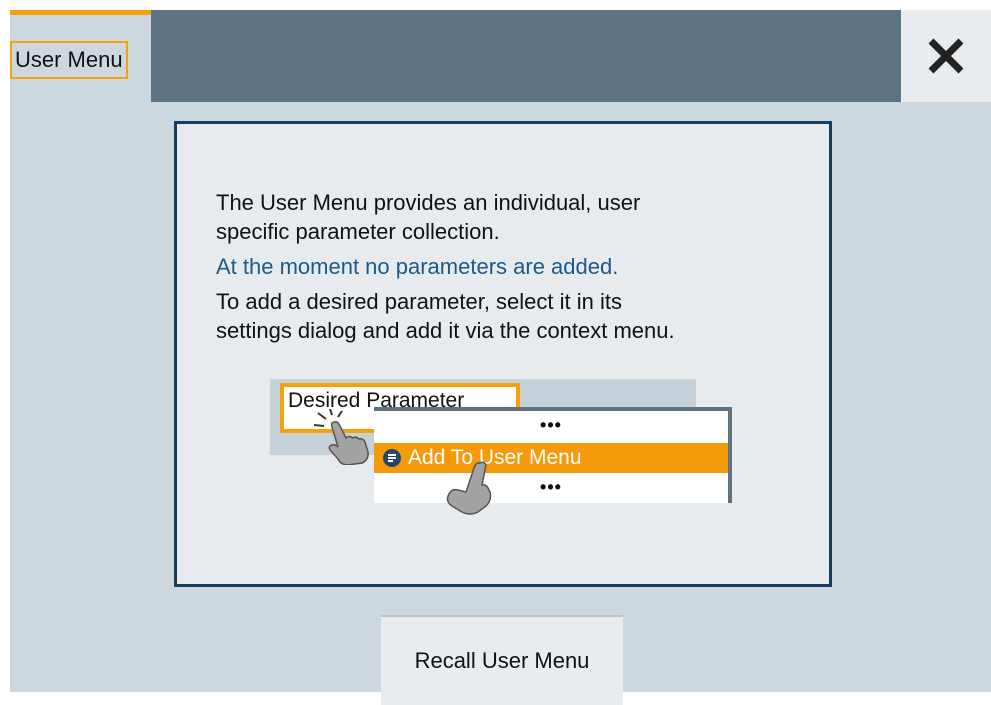 This screenshot has height=705, width=991. What do you see at coordinates (551, 487) in the screenshot?
I see `menu-dots-bottom: •••` at bounding box center [551, 487].